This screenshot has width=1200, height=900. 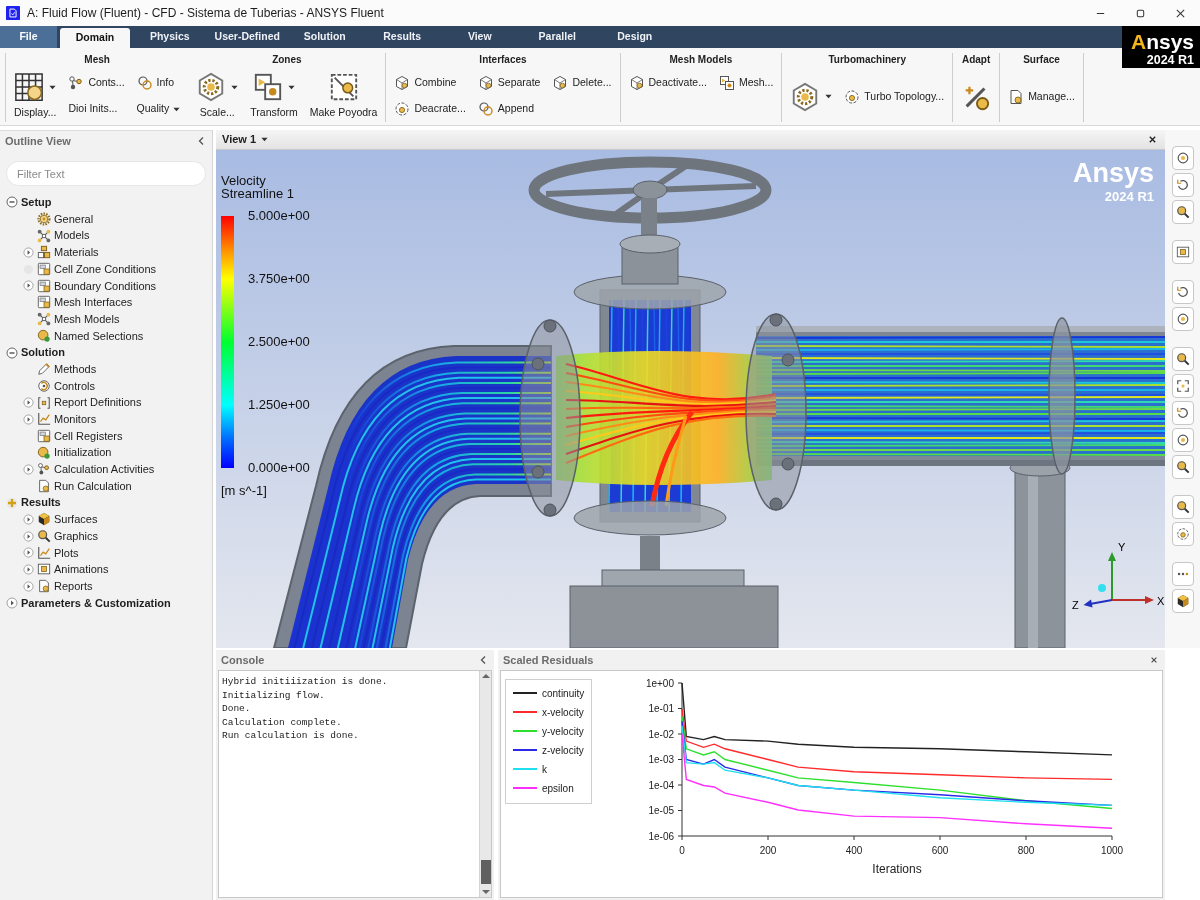 I want to click on pencil-icon, so click(x=44, y=369).